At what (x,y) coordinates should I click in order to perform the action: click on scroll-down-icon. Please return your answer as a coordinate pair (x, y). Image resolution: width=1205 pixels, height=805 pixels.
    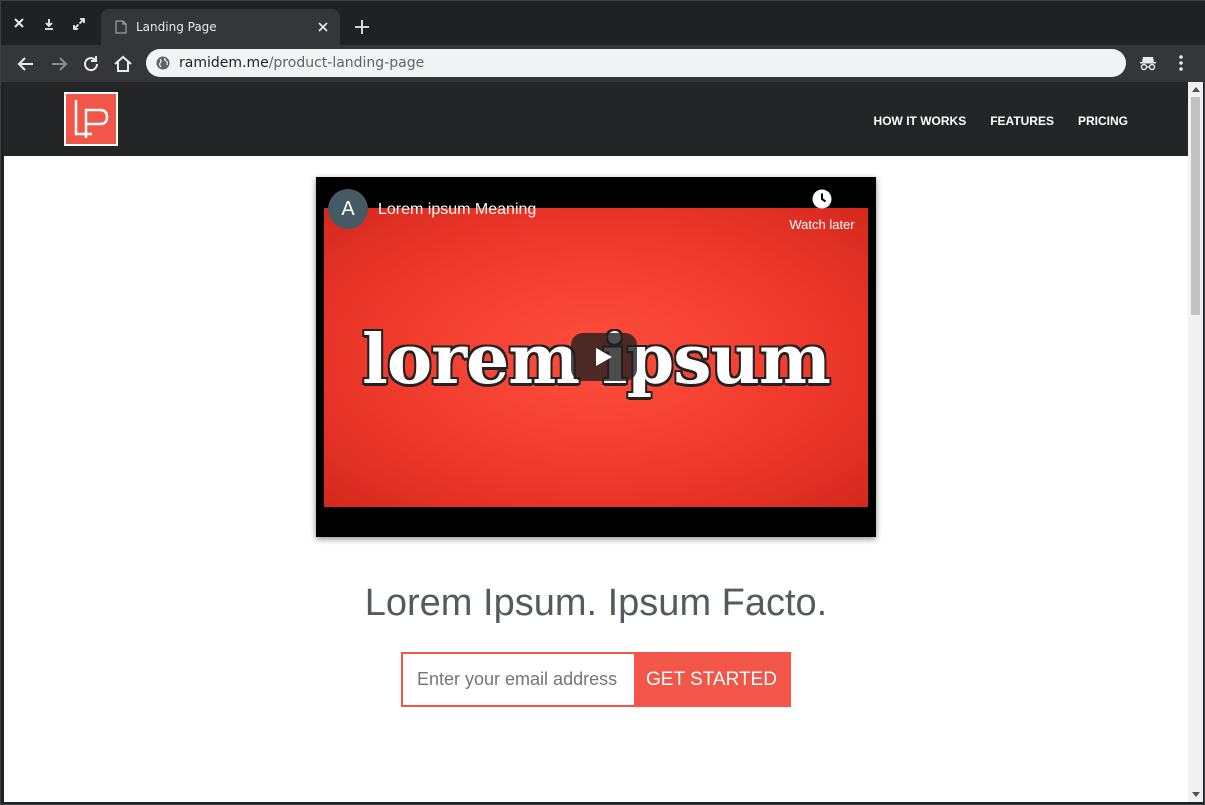
    Looking at the image, I should click on (1196, 794).